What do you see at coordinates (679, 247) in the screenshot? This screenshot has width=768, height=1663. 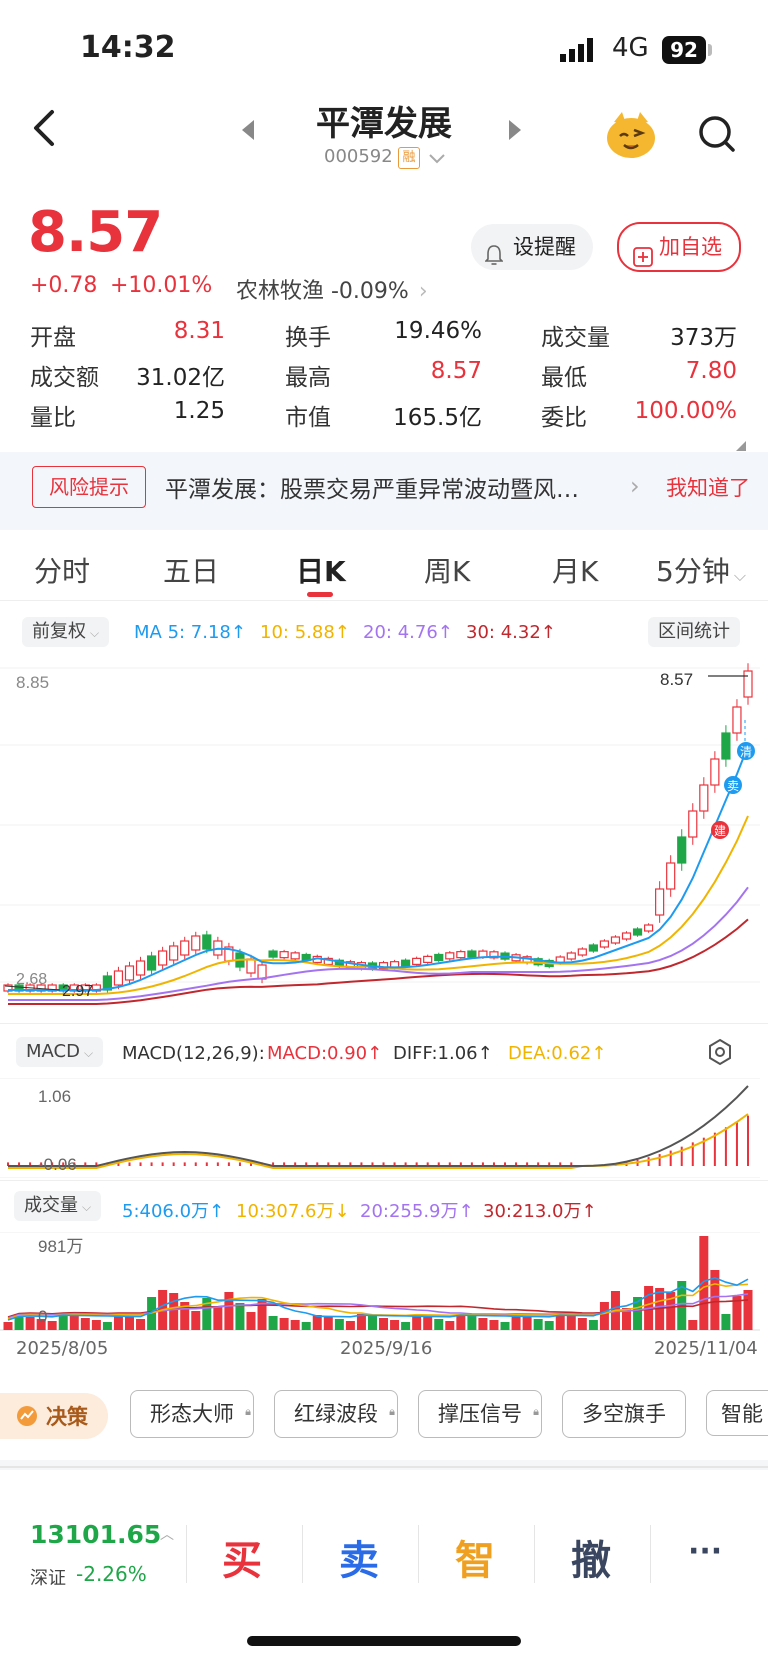 I see `add-watchlist-button: 加自选` at bounding box center [679, 247].